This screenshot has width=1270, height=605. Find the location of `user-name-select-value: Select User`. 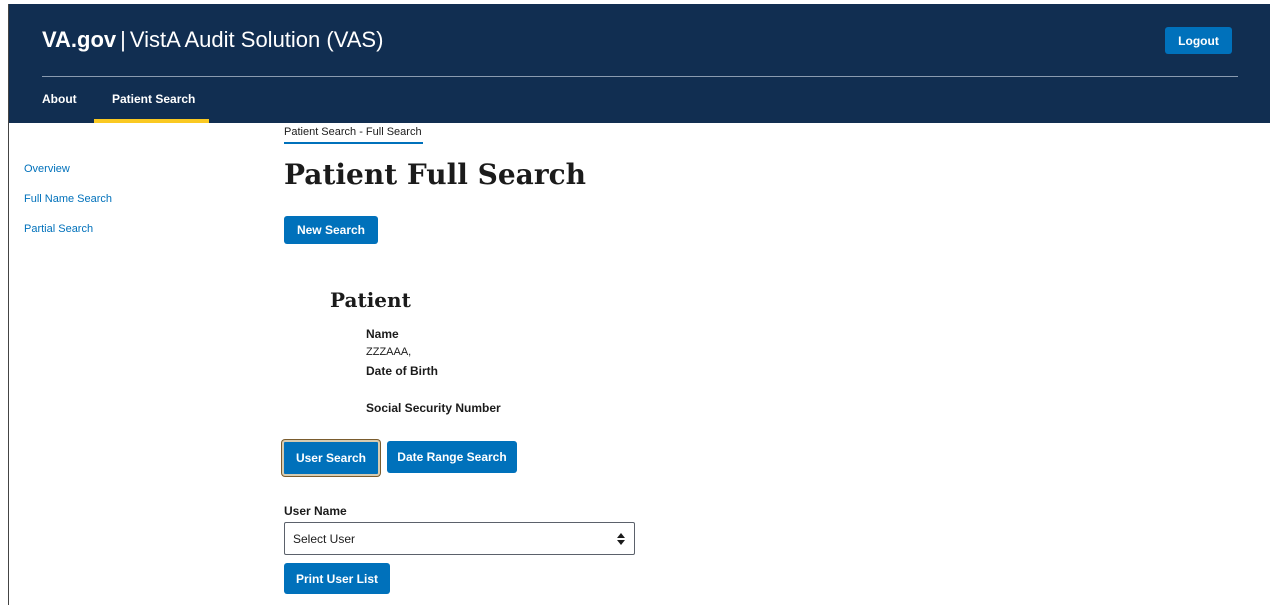

user-name-select-value: Select User is located at coordinates (324, 539).